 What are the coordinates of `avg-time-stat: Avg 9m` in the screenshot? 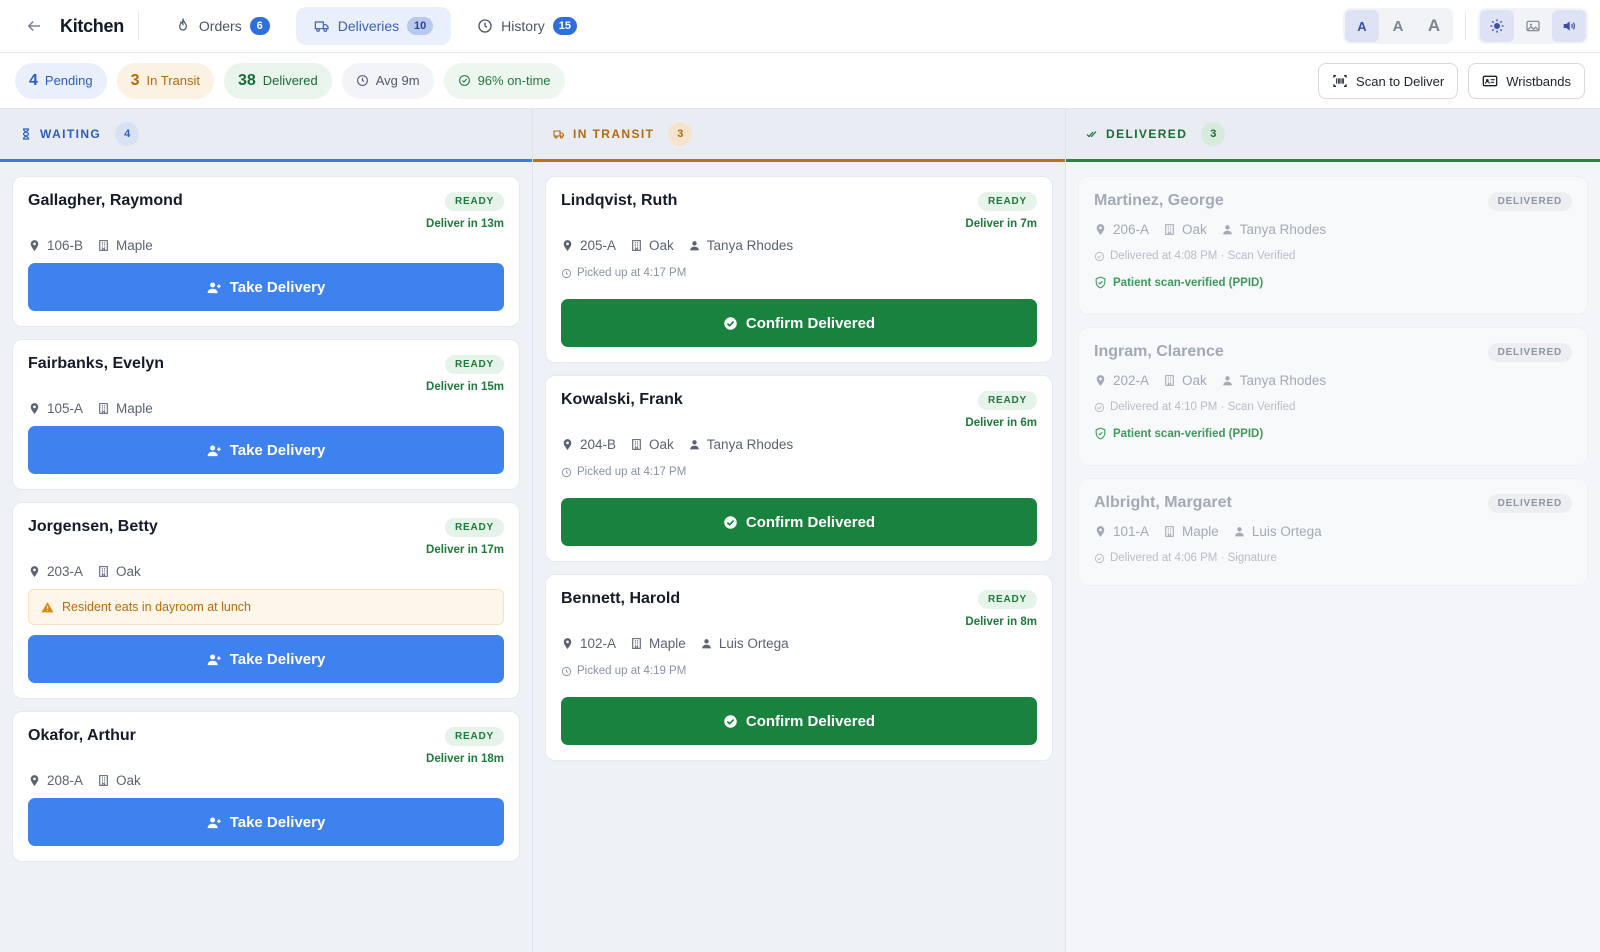 It's located at (387, 80).